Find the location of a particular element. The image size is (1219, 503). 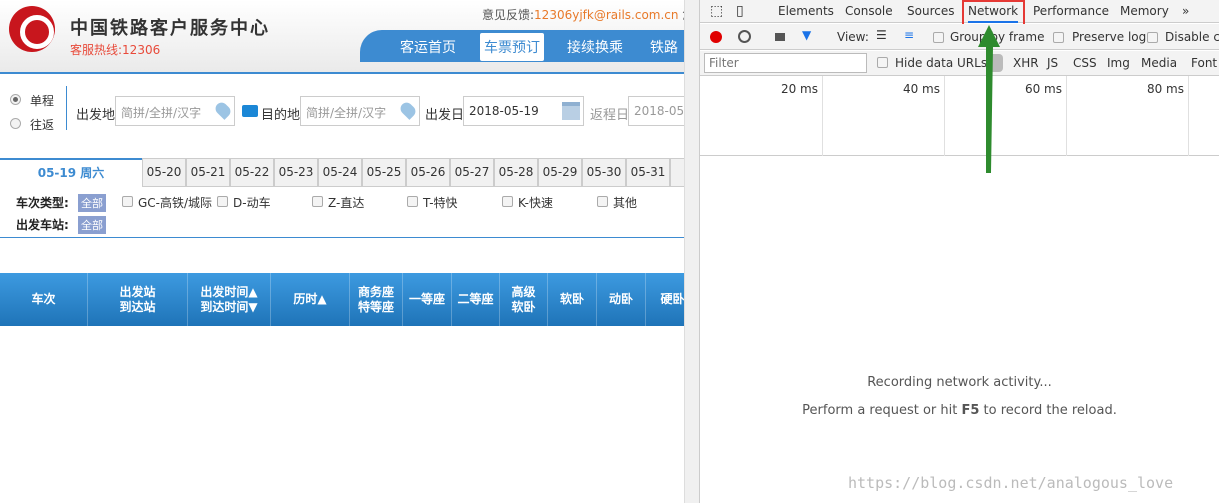

train-type-label: T-特快 is located at coordinates (440, 203).